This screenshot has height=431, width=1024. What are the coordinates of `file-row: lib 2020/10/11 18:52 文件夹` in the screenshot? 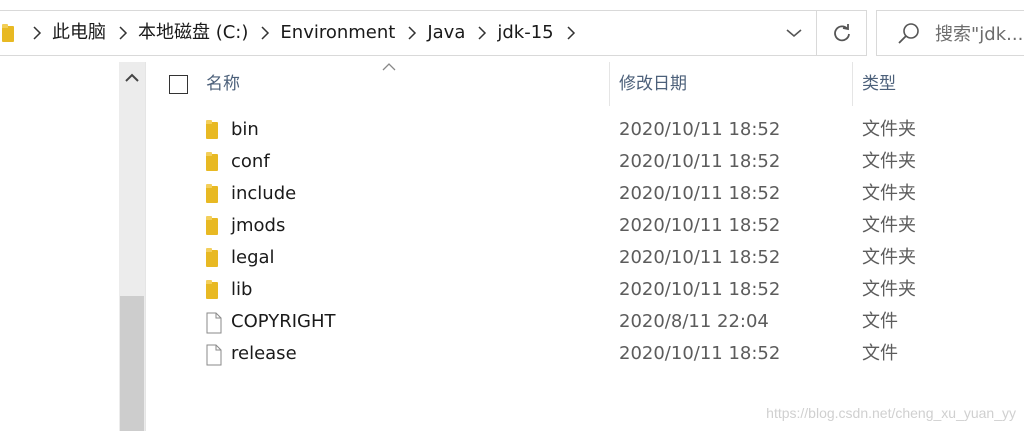 It's located at (585, 290).